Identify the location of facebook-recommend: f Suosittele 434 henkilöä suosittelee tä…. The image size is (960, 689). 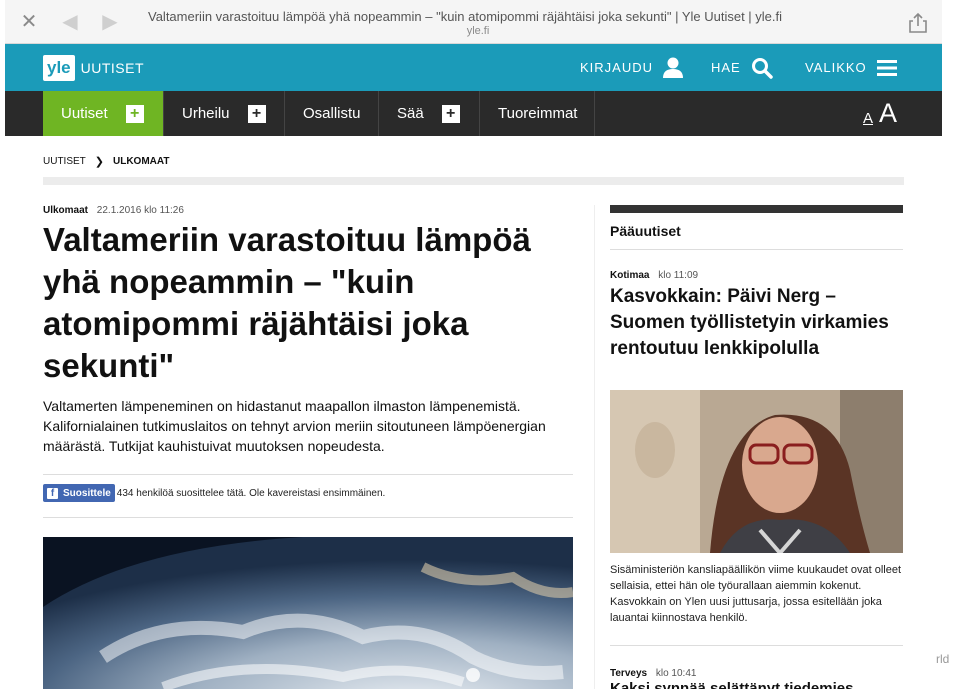
(214, 493).